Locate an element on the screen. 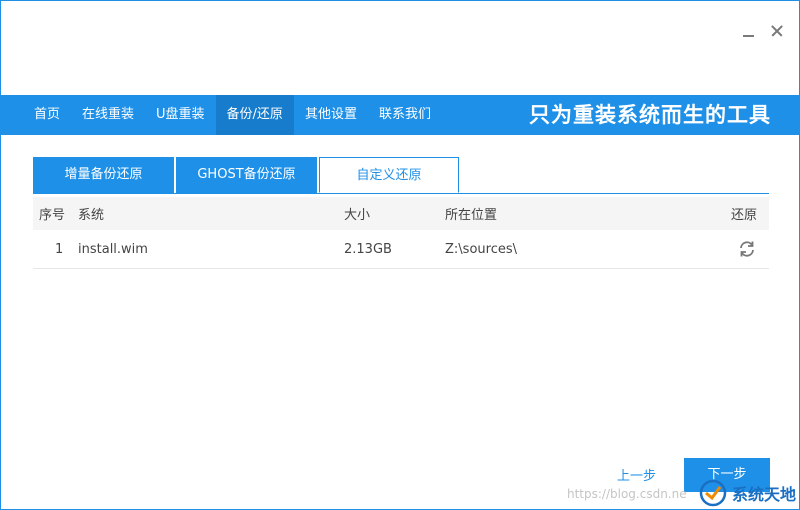  prev-step-button: 上一步 is located at coordinates (636, 474).